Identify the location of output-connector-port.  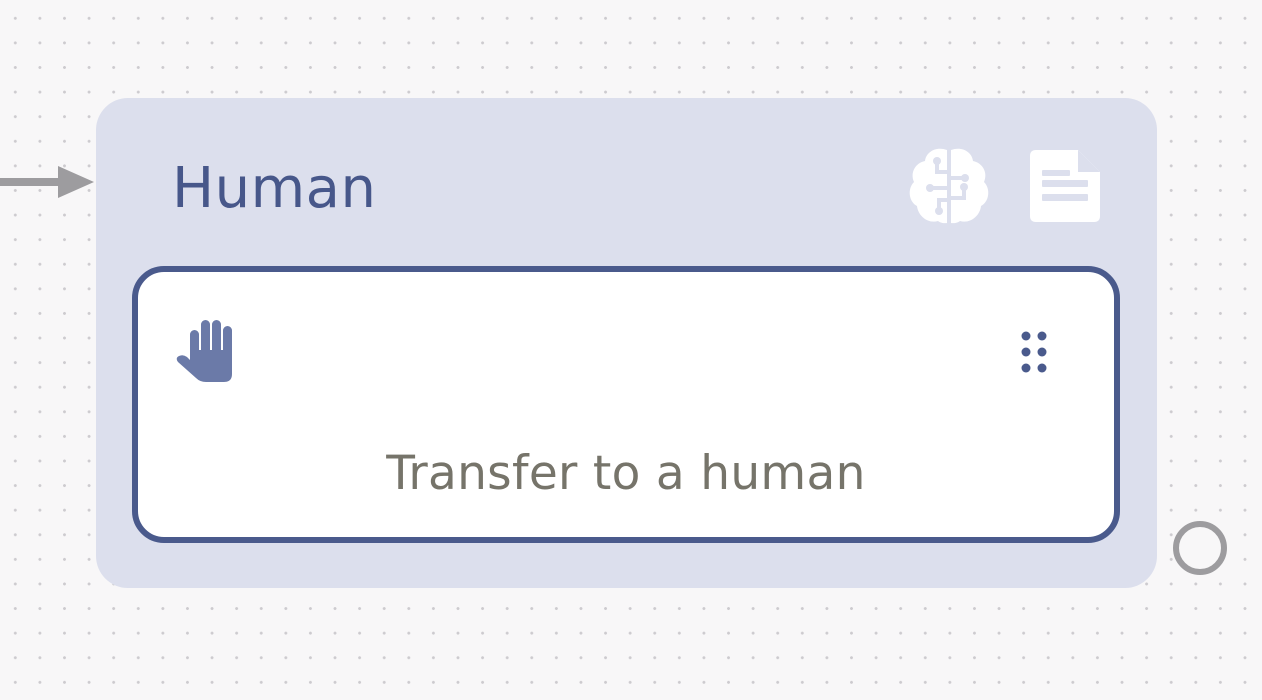
(1200, 548).